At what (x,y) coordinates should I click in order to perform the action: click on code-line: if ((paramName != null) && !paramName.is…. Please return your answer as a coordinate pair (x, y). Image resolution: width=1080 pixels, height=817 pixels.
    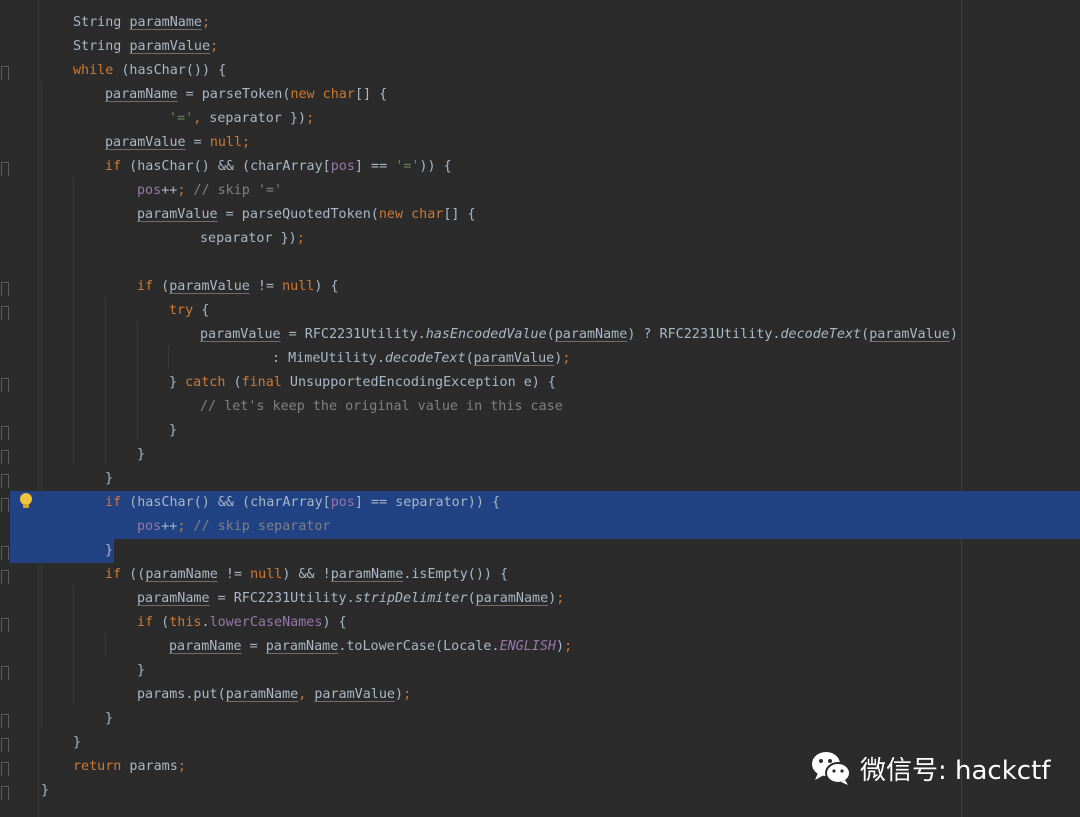
    Looking at the image, I should click on (306, 575).